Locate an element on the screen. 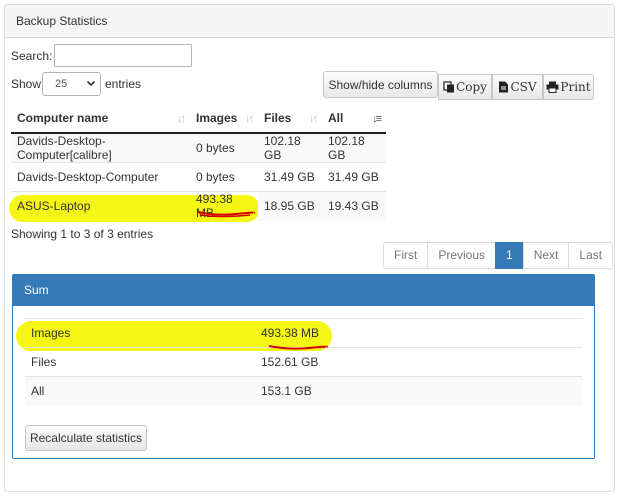  pagination-next: Next is located at coordinates (546, 255).